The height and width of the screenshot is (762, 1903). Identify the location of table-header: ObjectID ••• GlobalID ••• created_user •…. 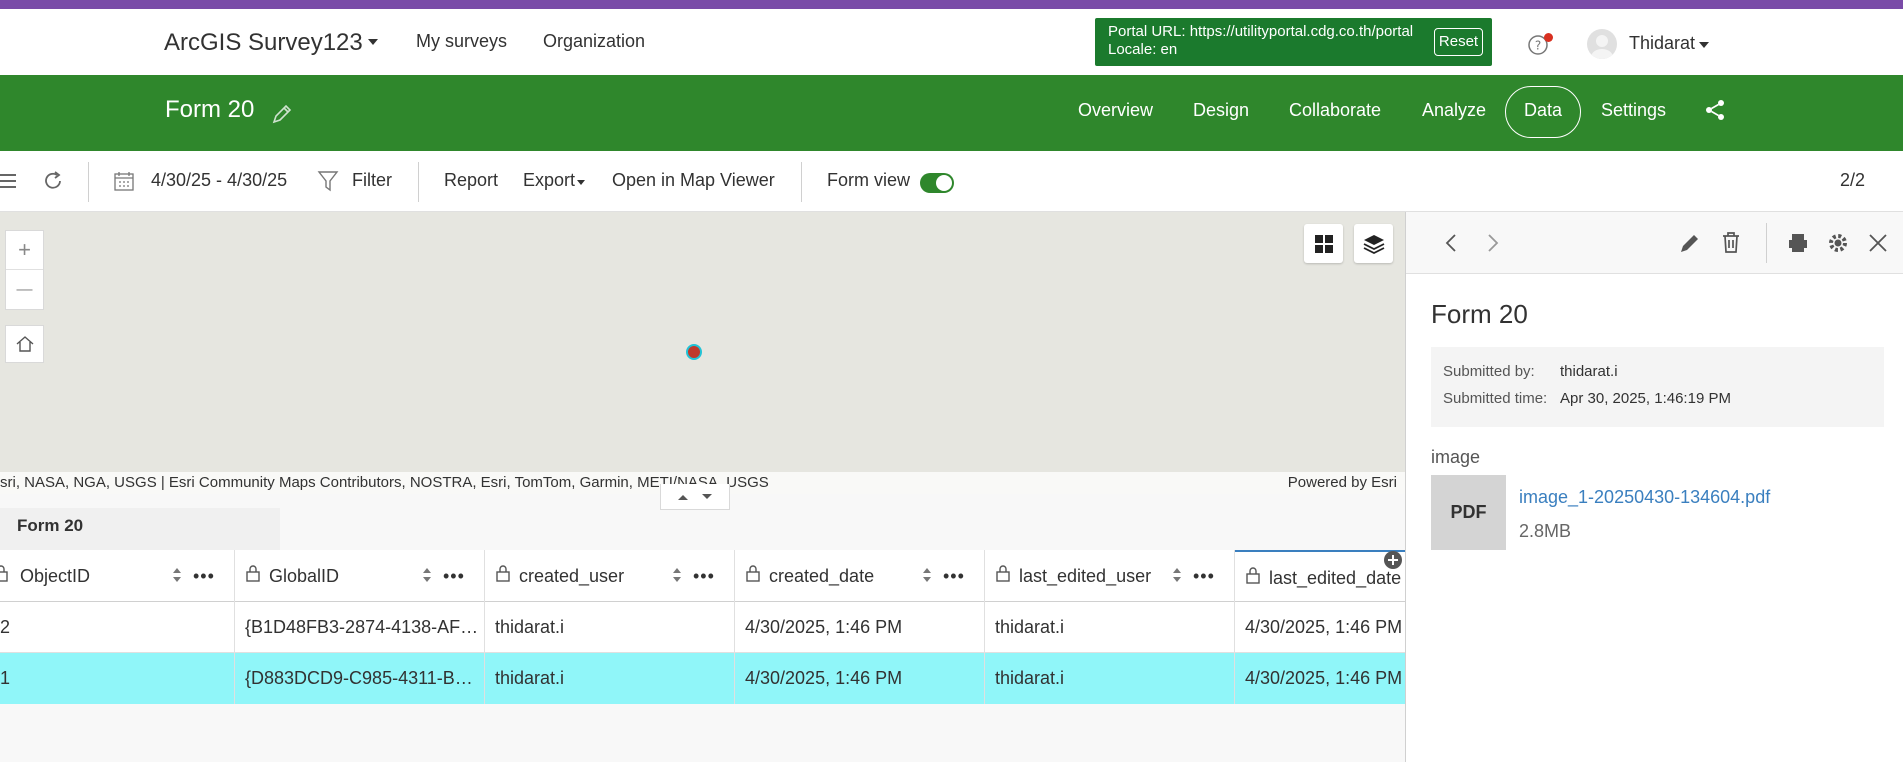
(702, 576).